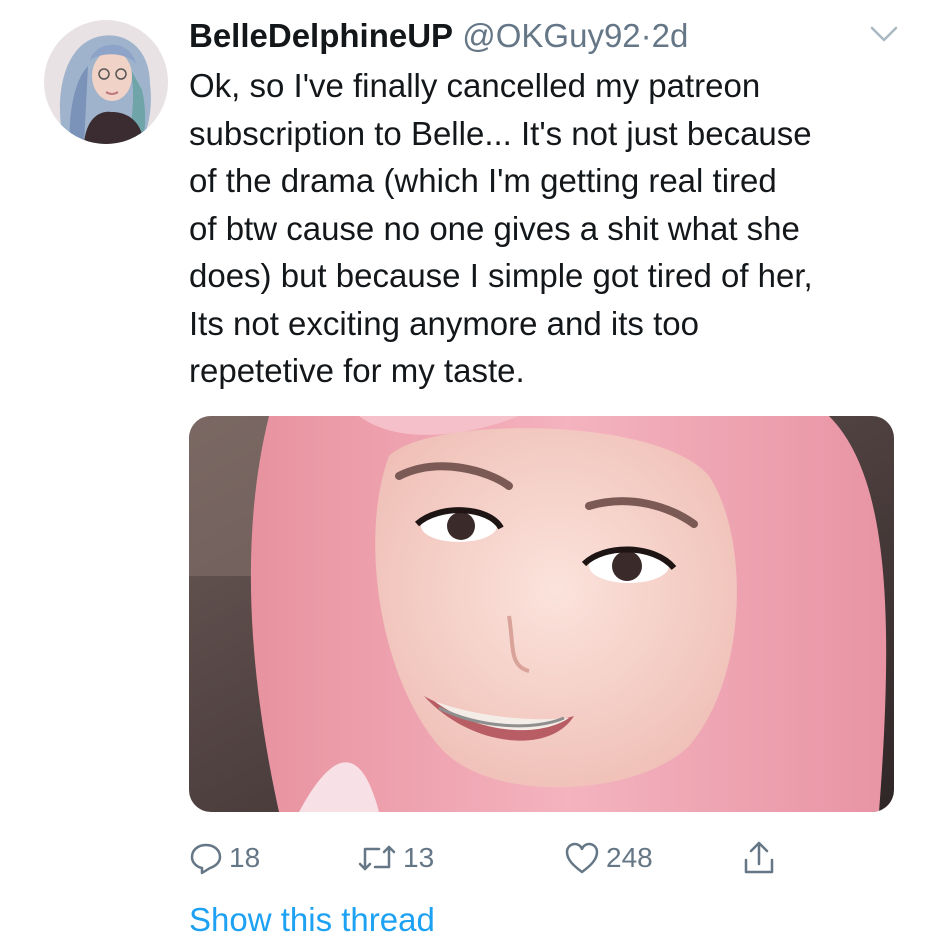 This screenshot has height=948, width=940. Describe the element at coordinates (884, 35) in the screenshot. I see `chevron-down-icon` at that location.